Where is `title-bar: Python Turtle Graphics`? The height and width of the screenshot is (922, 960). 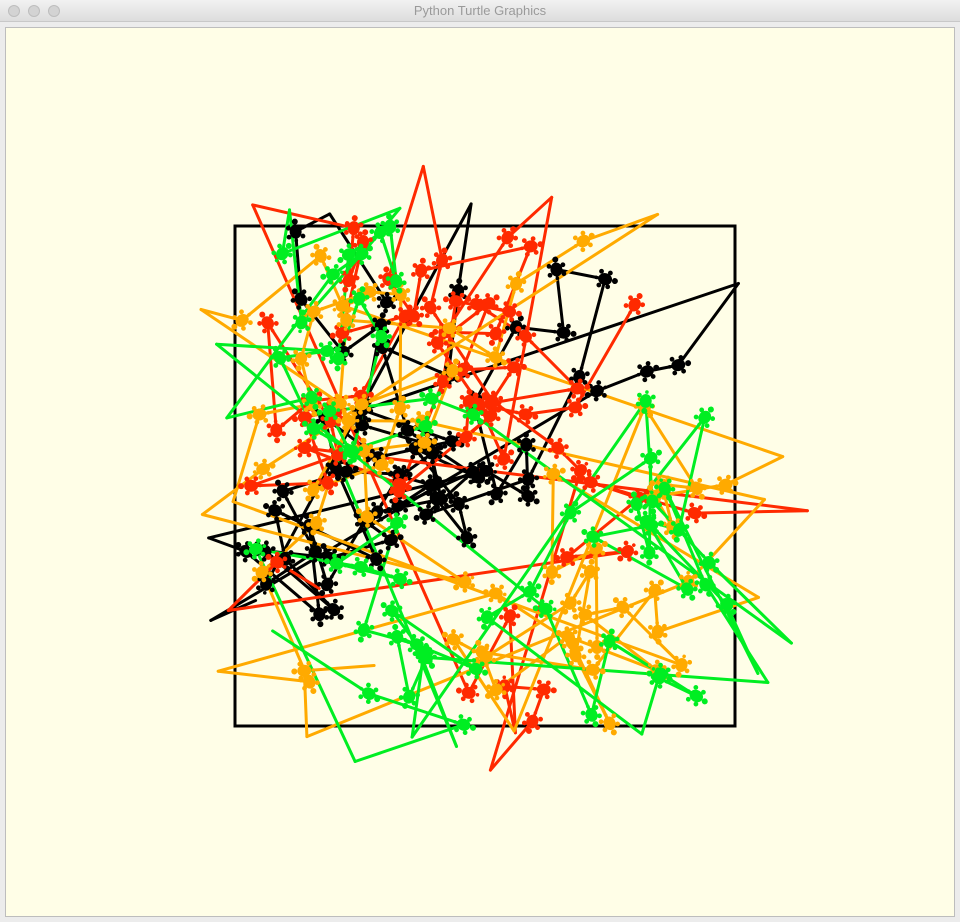
title-bar: Python Turtle Graphics is located at coordinates (480, 11).